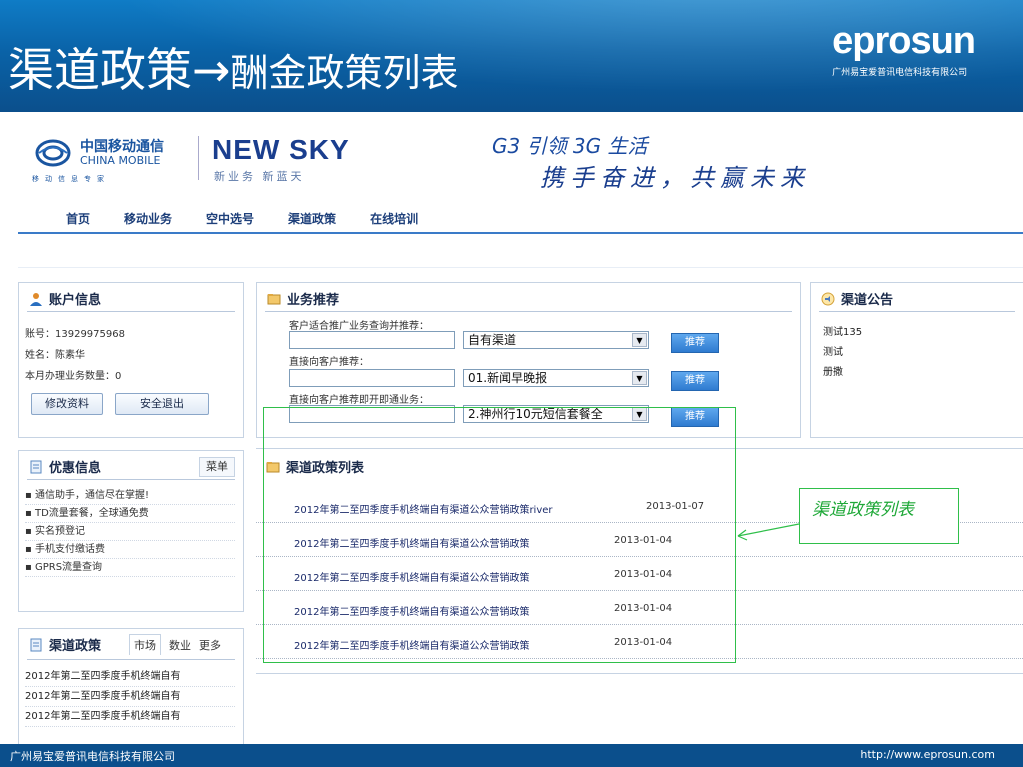 This screenshot has width=1023, height=767. I want to click on china-mobile-name-cn: 中国移动通信, so click(122, 147).